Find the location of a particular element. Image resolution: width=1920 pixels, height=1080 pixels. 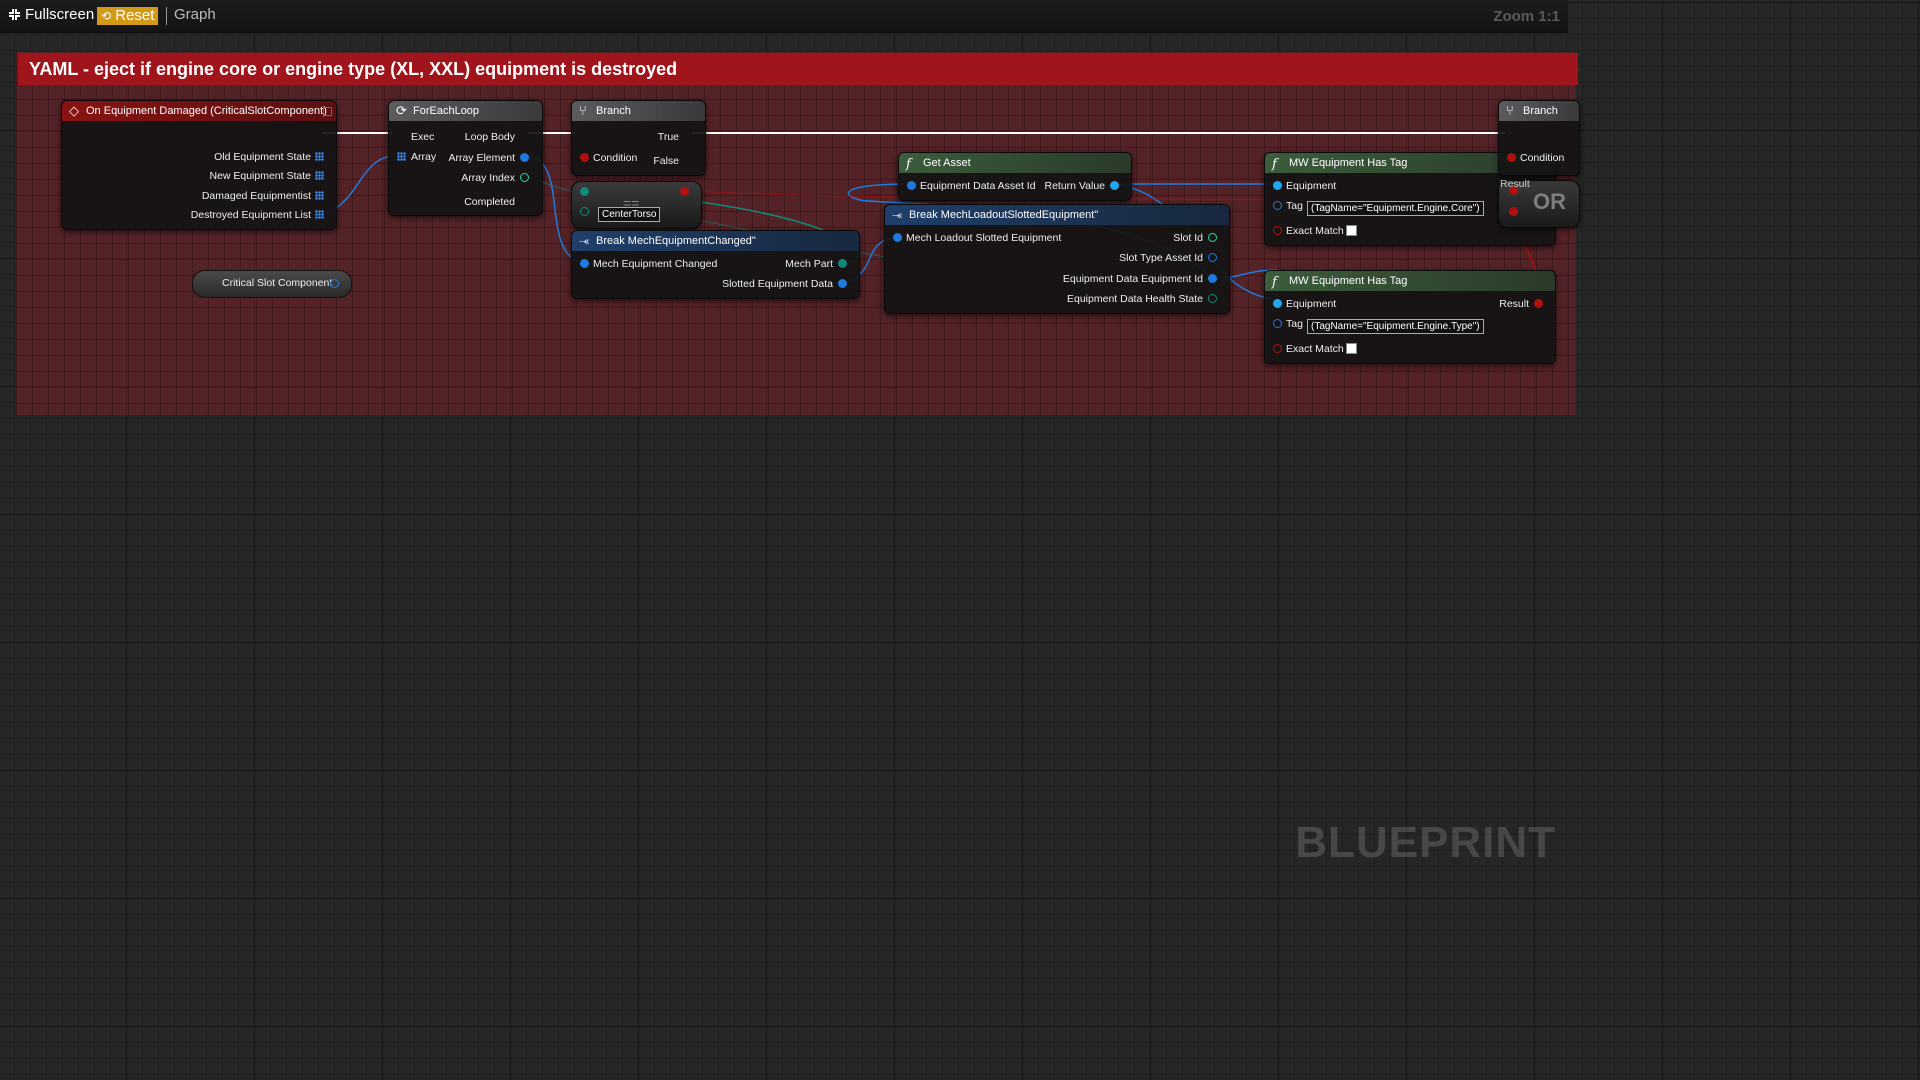

break-slotted-title: Break MechLoadoutSlottedEquipment" is located at coordinates (1004, 215).